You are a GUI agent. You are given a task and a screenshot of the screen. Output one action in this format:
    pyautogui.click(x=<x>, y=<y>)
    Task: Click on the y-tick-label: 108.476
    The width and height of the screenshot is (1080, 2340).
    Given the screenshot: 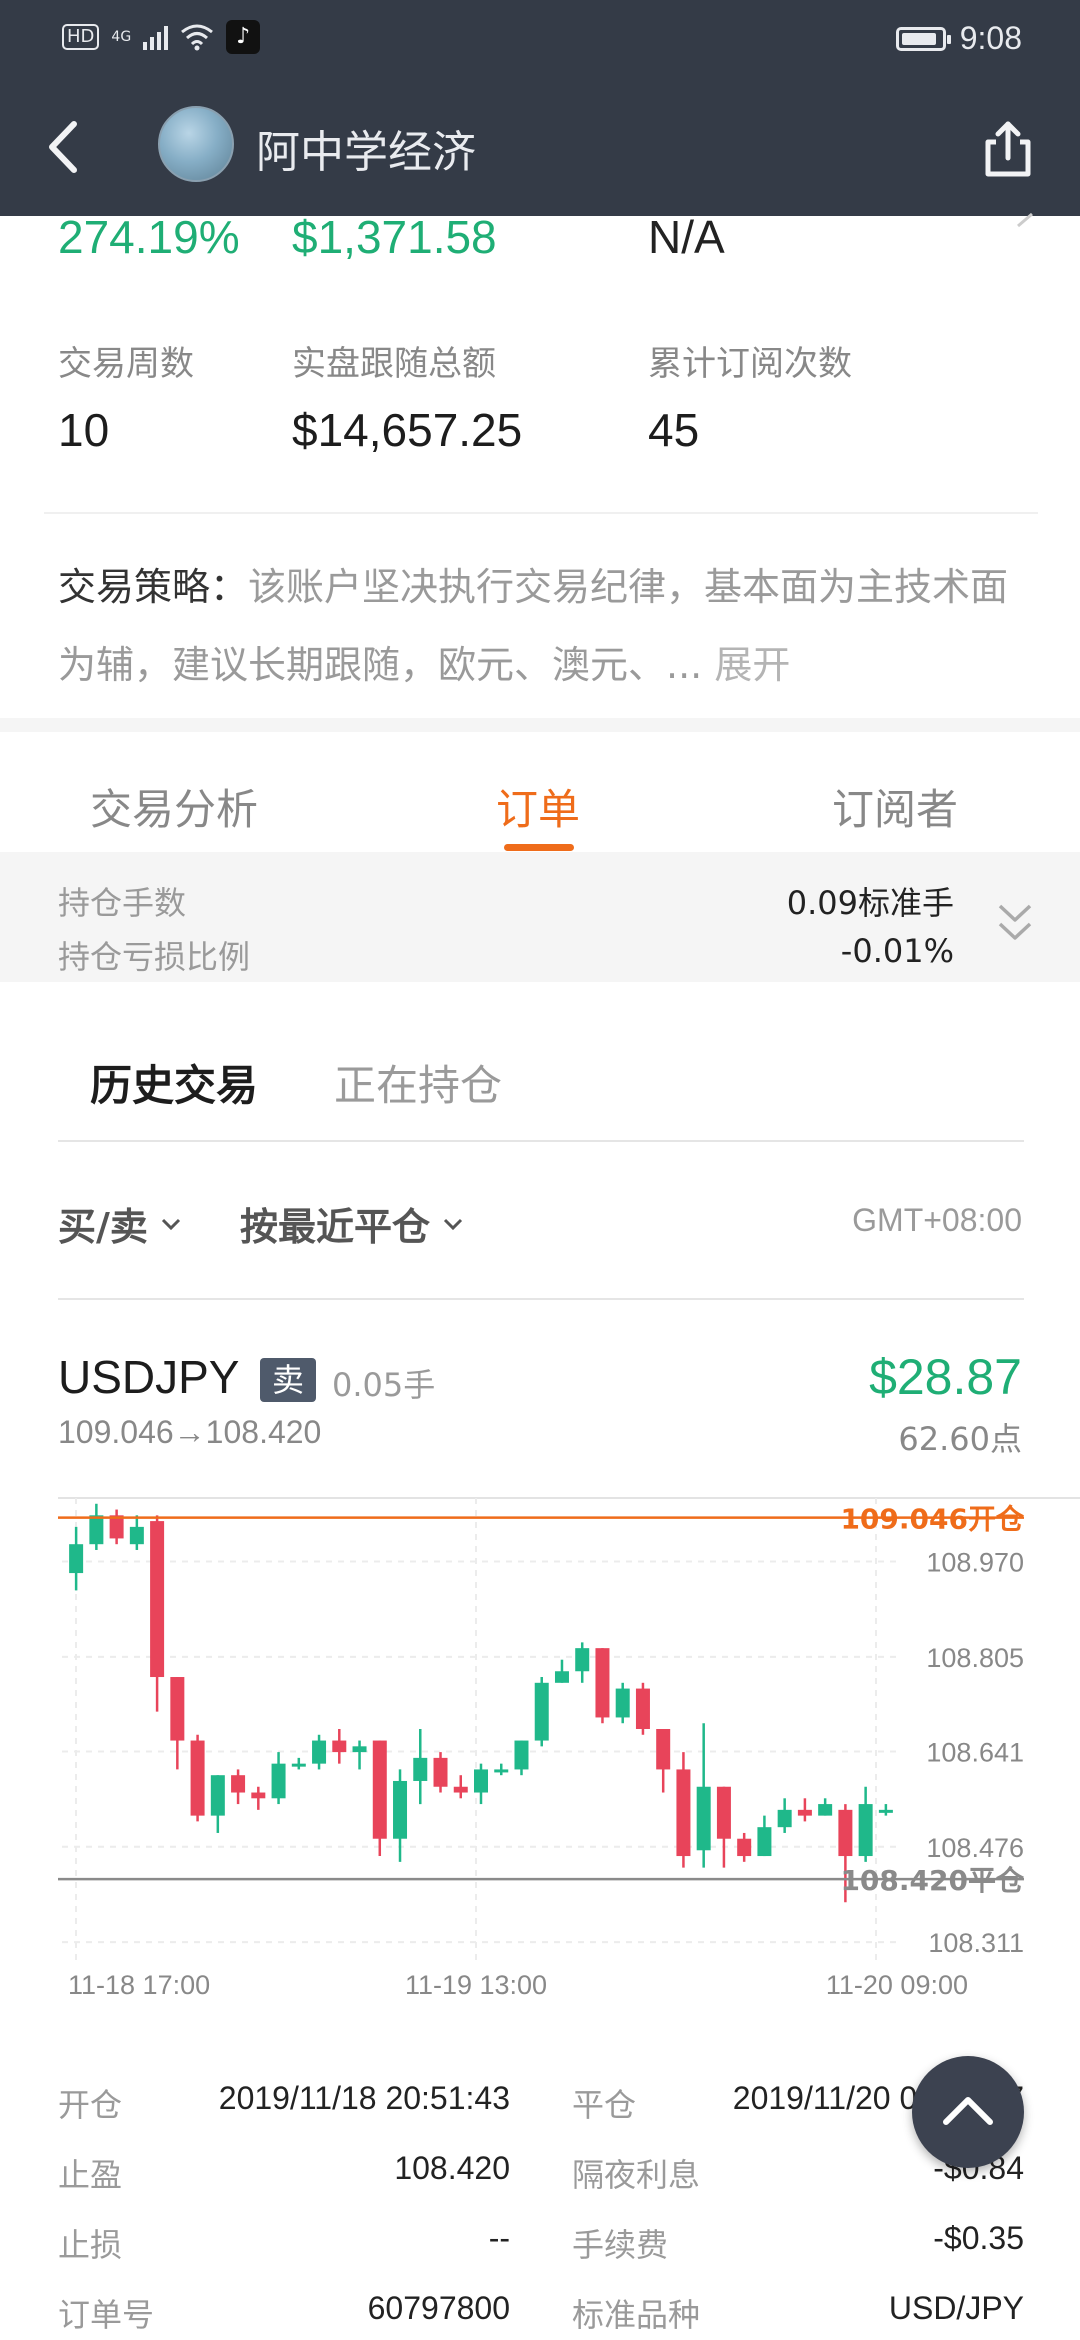 What is the action you would take?
    pyautogui.click(x=975, y=1848)
    